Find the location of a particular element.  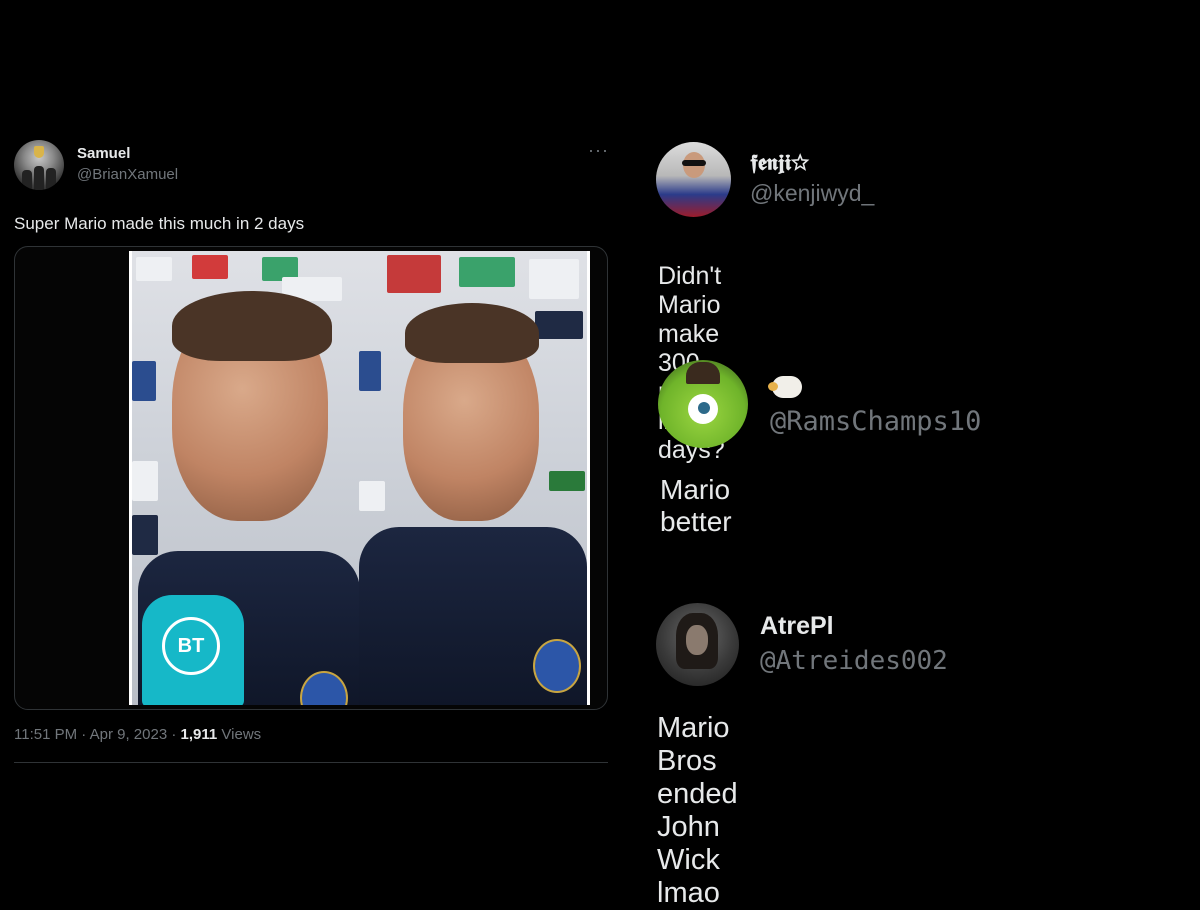

more-options-icon: ··· is located at coordinates (598, 150).